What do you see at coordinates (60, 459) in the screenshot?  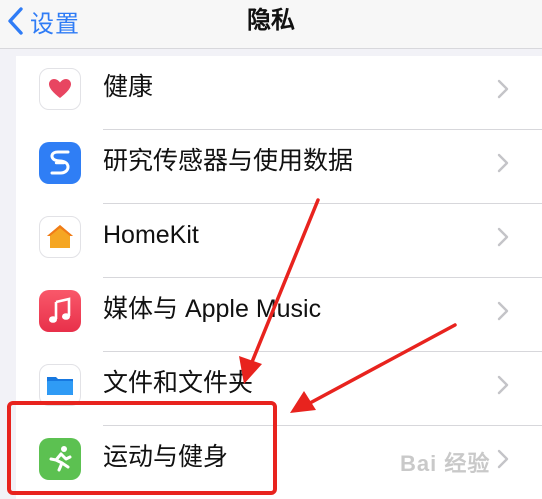 I see `fitness-runner-icon` at bounding box center [60, 459].